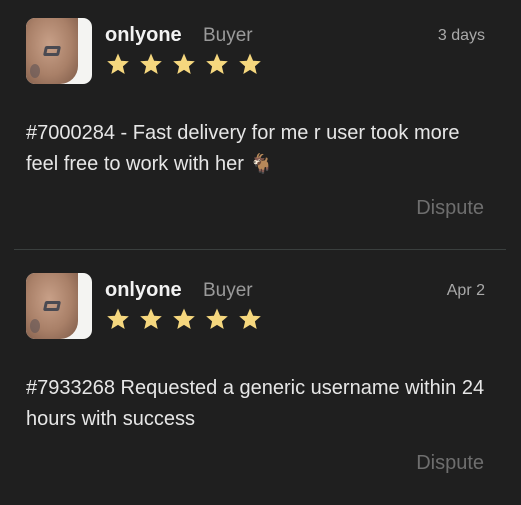  I want to click on goat-emoji: 🐐, so click(261, 164).